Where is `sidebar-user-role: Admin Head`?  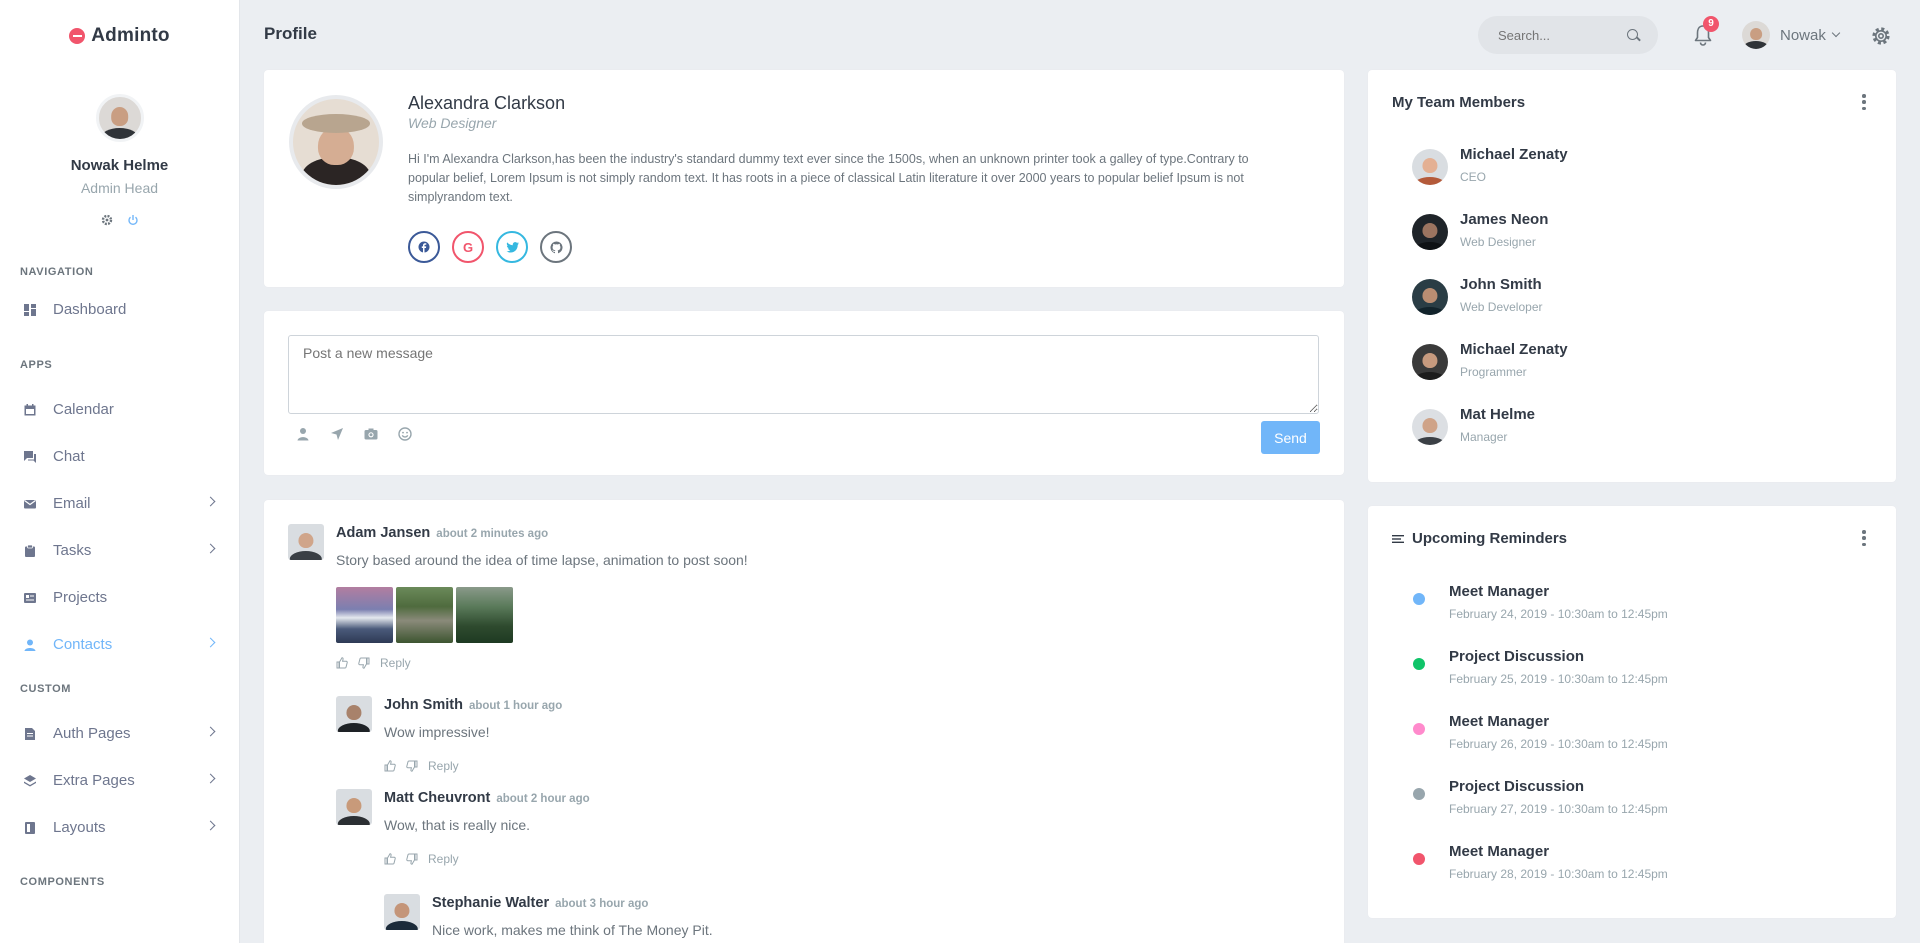 sidebar-user-role: Admin Head is located at coordinates (119, 188).